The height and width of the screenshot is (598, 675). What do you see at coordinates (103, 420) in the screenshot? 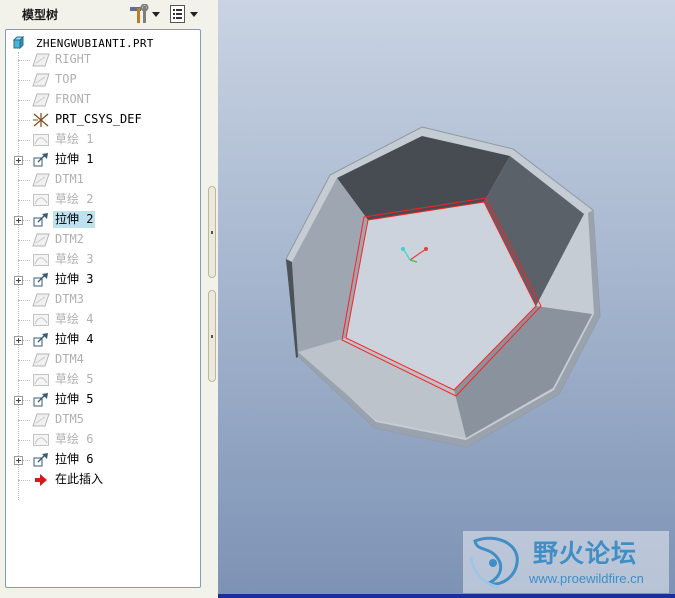
I see `tree-item: DTM5` at bounding box center [103, 420].